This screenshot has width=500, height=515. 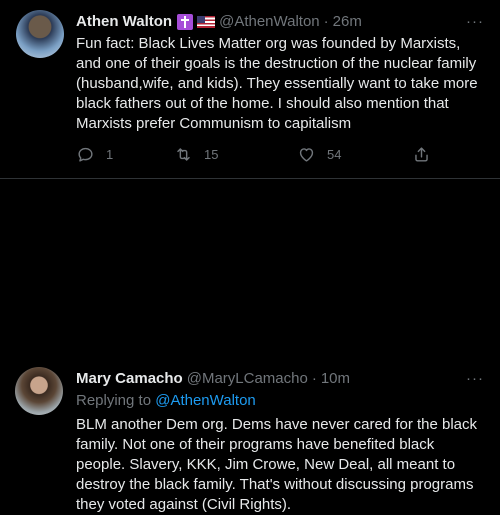 I want to click on tweet-header: Athen Walton @AthenWalton · 26m, so click(x=219, y=22).